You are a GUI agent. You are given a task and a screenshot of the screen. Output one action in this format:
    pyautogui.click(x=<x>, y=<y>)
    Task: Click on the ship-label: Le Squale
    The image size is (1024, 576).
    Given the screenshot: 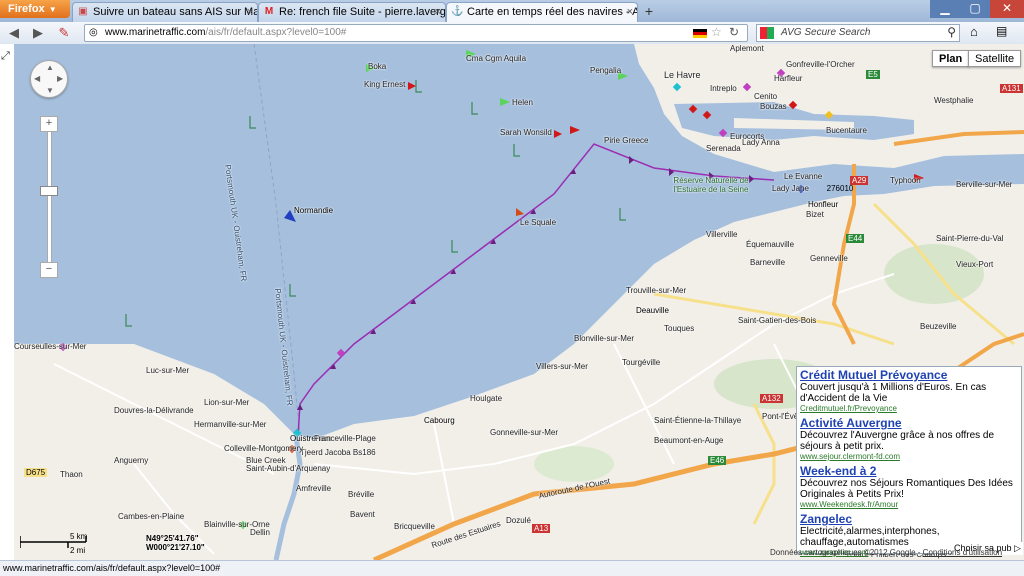 What is the action you would take?
    pyautogui.click(x=538, y=222)
    